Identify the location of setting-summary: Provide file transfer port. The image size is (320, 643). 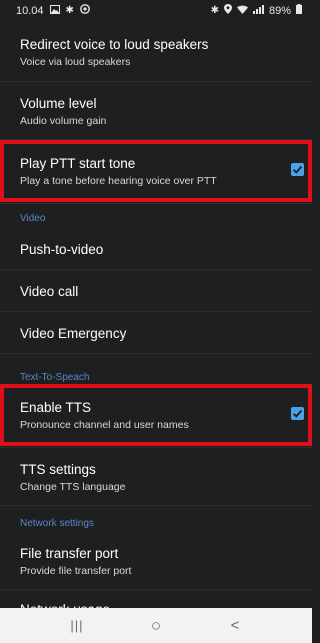
(76, 571).